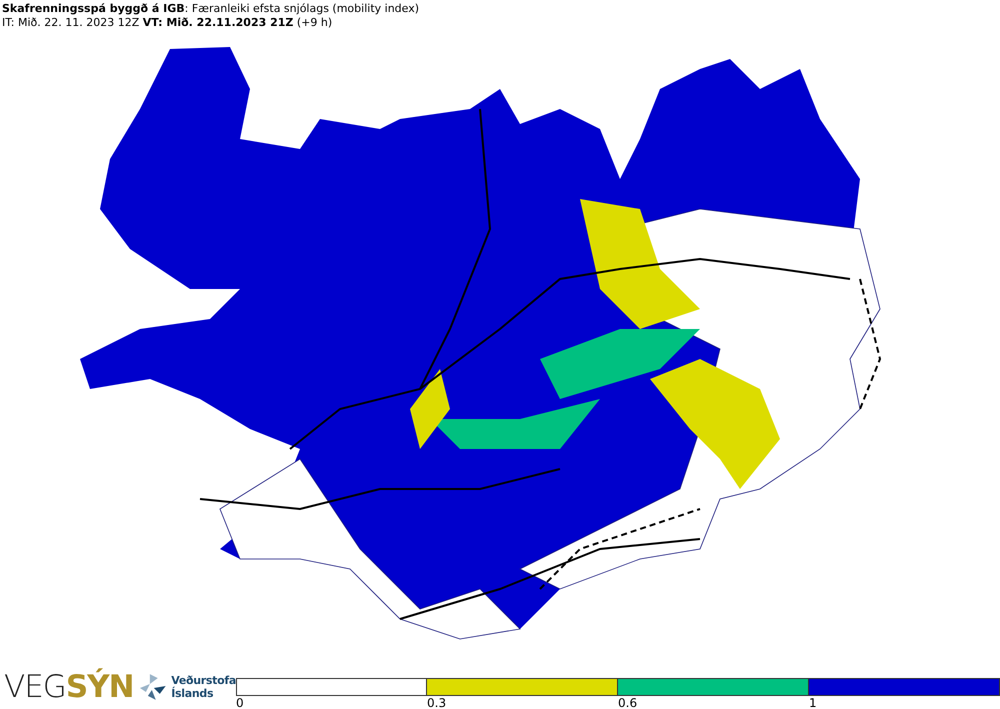  What do you see at coordinates (627, 702) in the screenshot?
I see `legend-tick-label: 0.6` at bounding box center [627, 702].